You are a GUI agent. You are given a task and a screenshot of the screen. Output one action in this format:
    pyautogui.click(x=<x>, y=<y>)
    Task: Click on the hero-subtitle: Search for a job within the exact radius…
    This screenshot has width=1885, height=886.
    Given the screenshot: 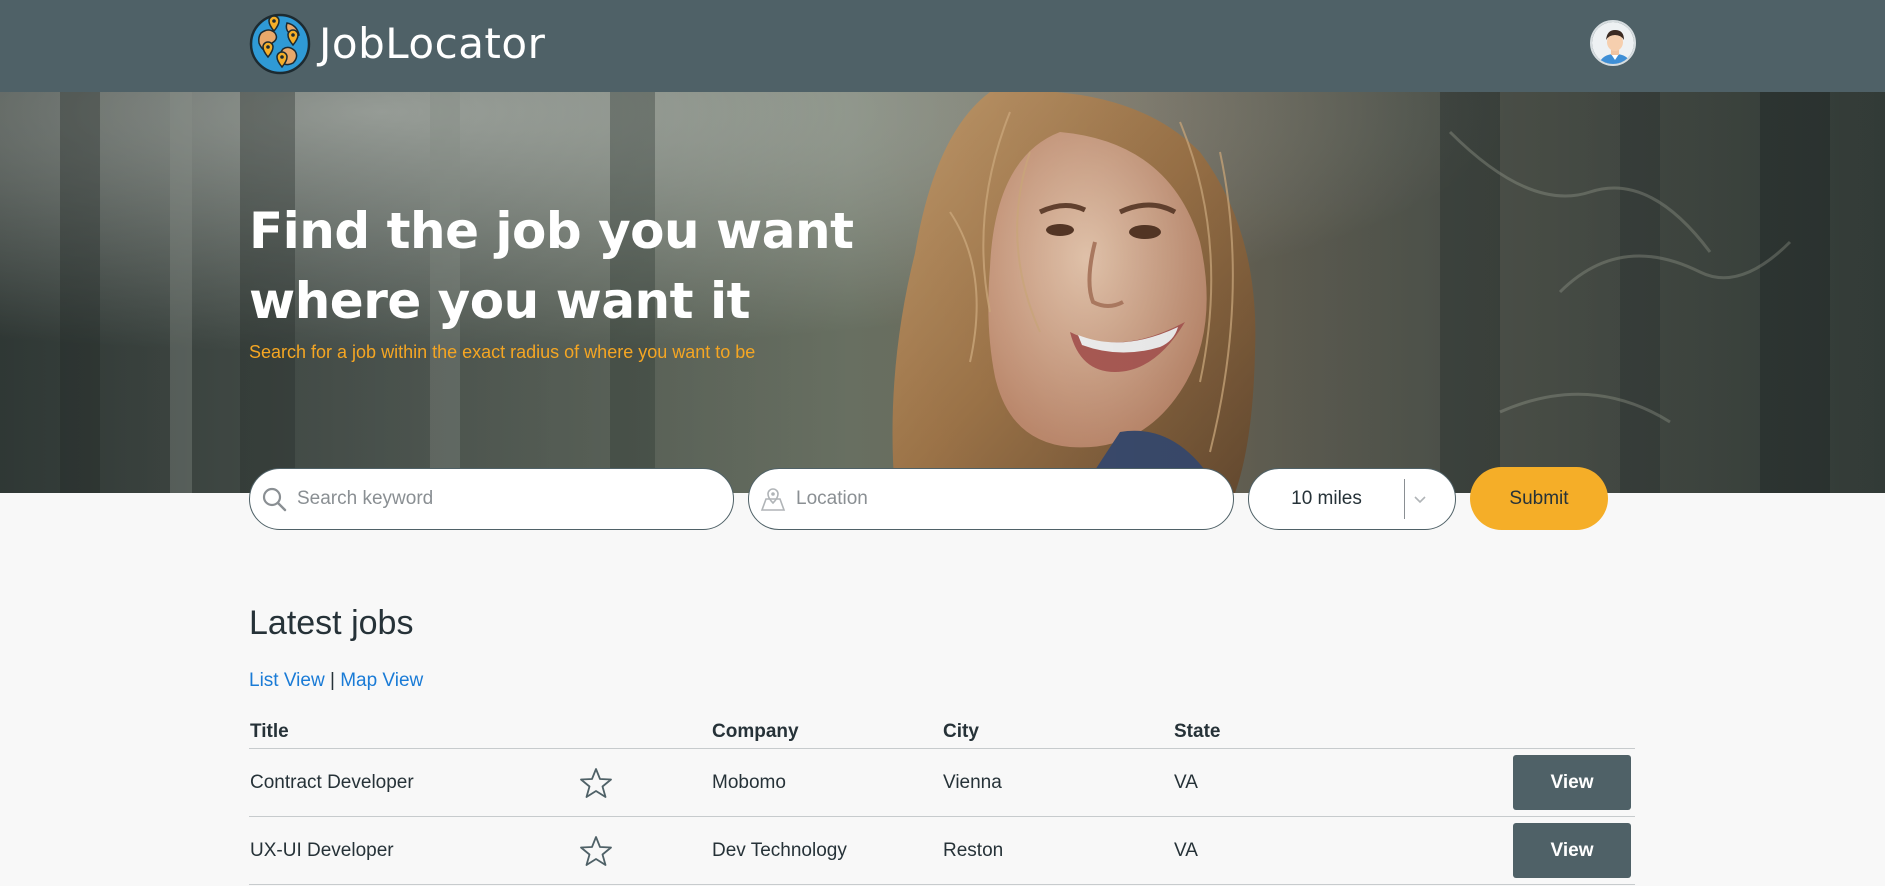 What is the action you would take?
    pyautogui.click(x=502, y=352)
    